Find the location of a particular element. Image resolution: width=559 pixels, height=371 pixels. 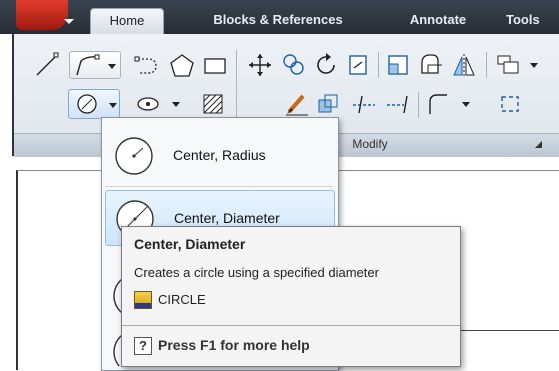

move-button is located at coordinates (260, 65).